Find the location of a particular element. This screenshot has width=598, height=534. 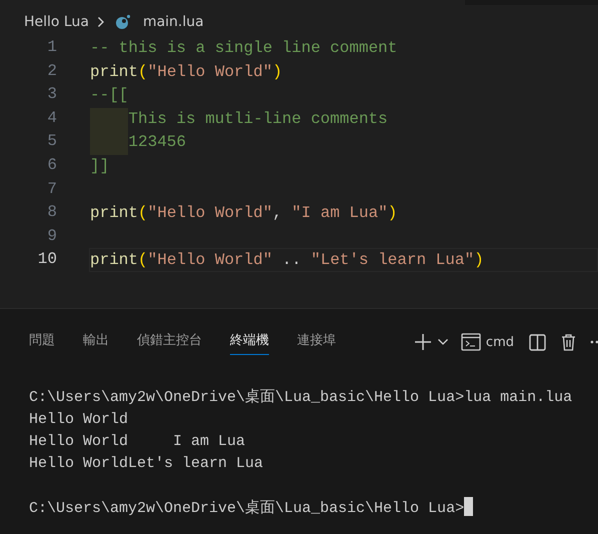

split-icon is located at coordinates (537, 342).